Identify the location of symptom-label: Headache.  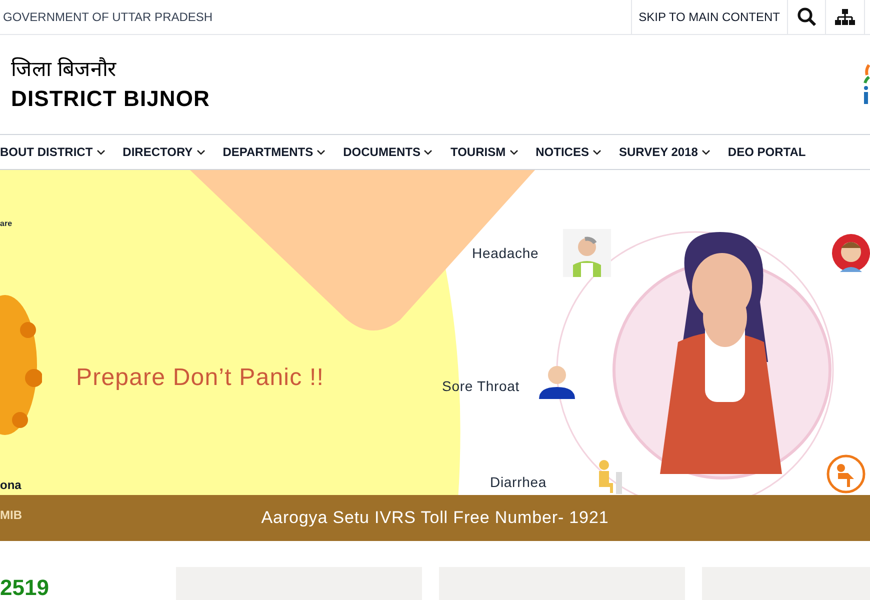
(505, 253).